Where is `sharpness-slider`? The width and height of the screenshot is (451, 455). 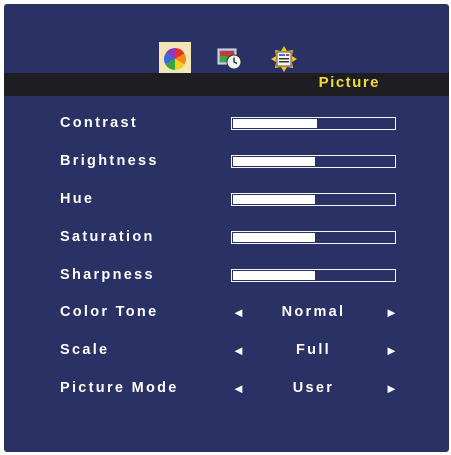
sharpness-slider is located at coordinates (313, 275).